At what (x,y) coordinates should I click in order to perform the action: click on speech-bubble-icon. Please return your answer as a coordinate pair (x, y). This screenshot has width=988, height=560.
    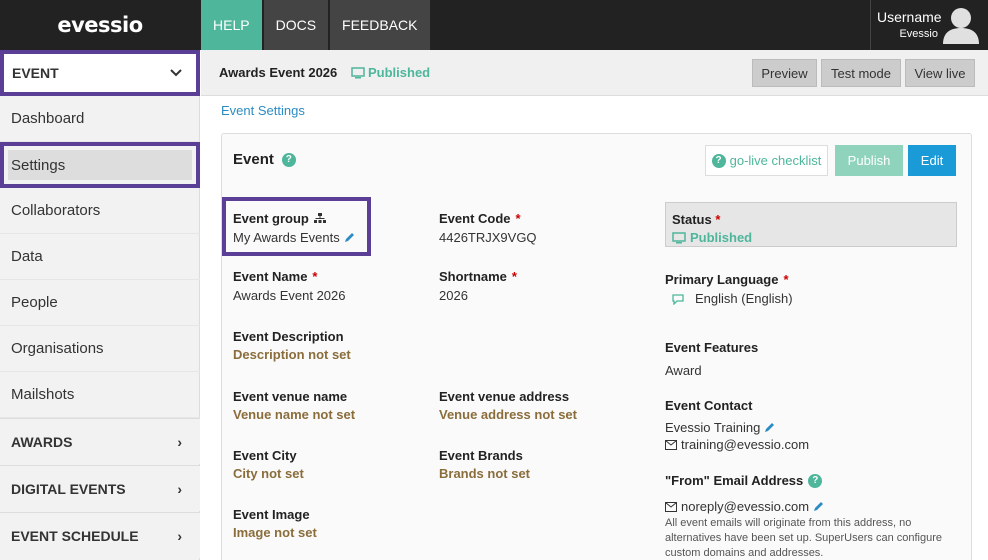
    Looking at the image, I should click on (678, 299).